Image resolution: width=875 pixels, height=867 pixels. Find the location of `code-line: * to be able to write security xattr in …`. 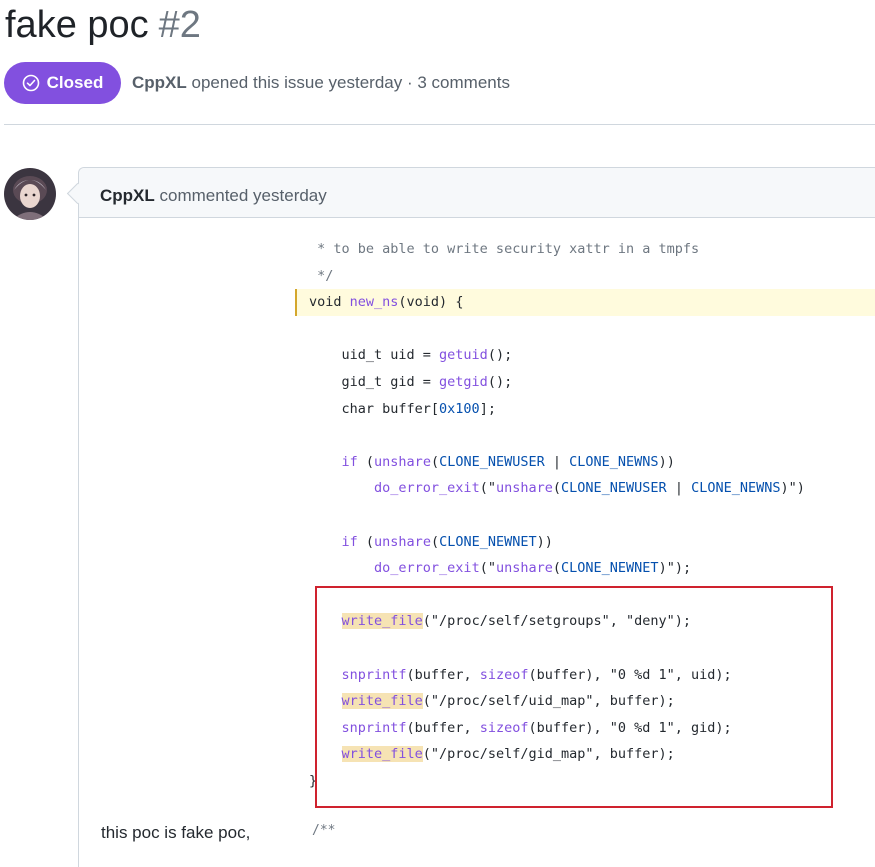

code-line: * to be able to write security xattr in … is located at coordinates (504, 249).